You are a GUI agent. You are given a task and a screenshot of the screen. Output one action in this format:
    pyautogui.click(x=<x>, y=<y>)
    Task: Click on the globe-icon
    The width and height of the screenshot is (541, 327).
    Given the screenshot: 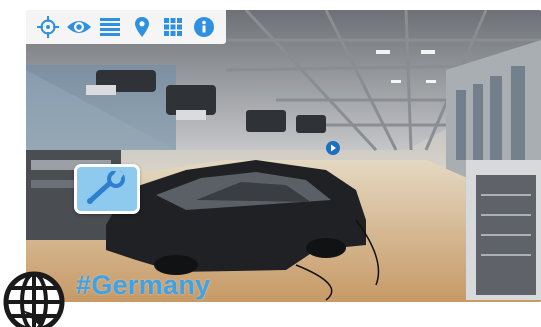 What is the action you would take?
    pyautogui.click(x=34, y=299)
    